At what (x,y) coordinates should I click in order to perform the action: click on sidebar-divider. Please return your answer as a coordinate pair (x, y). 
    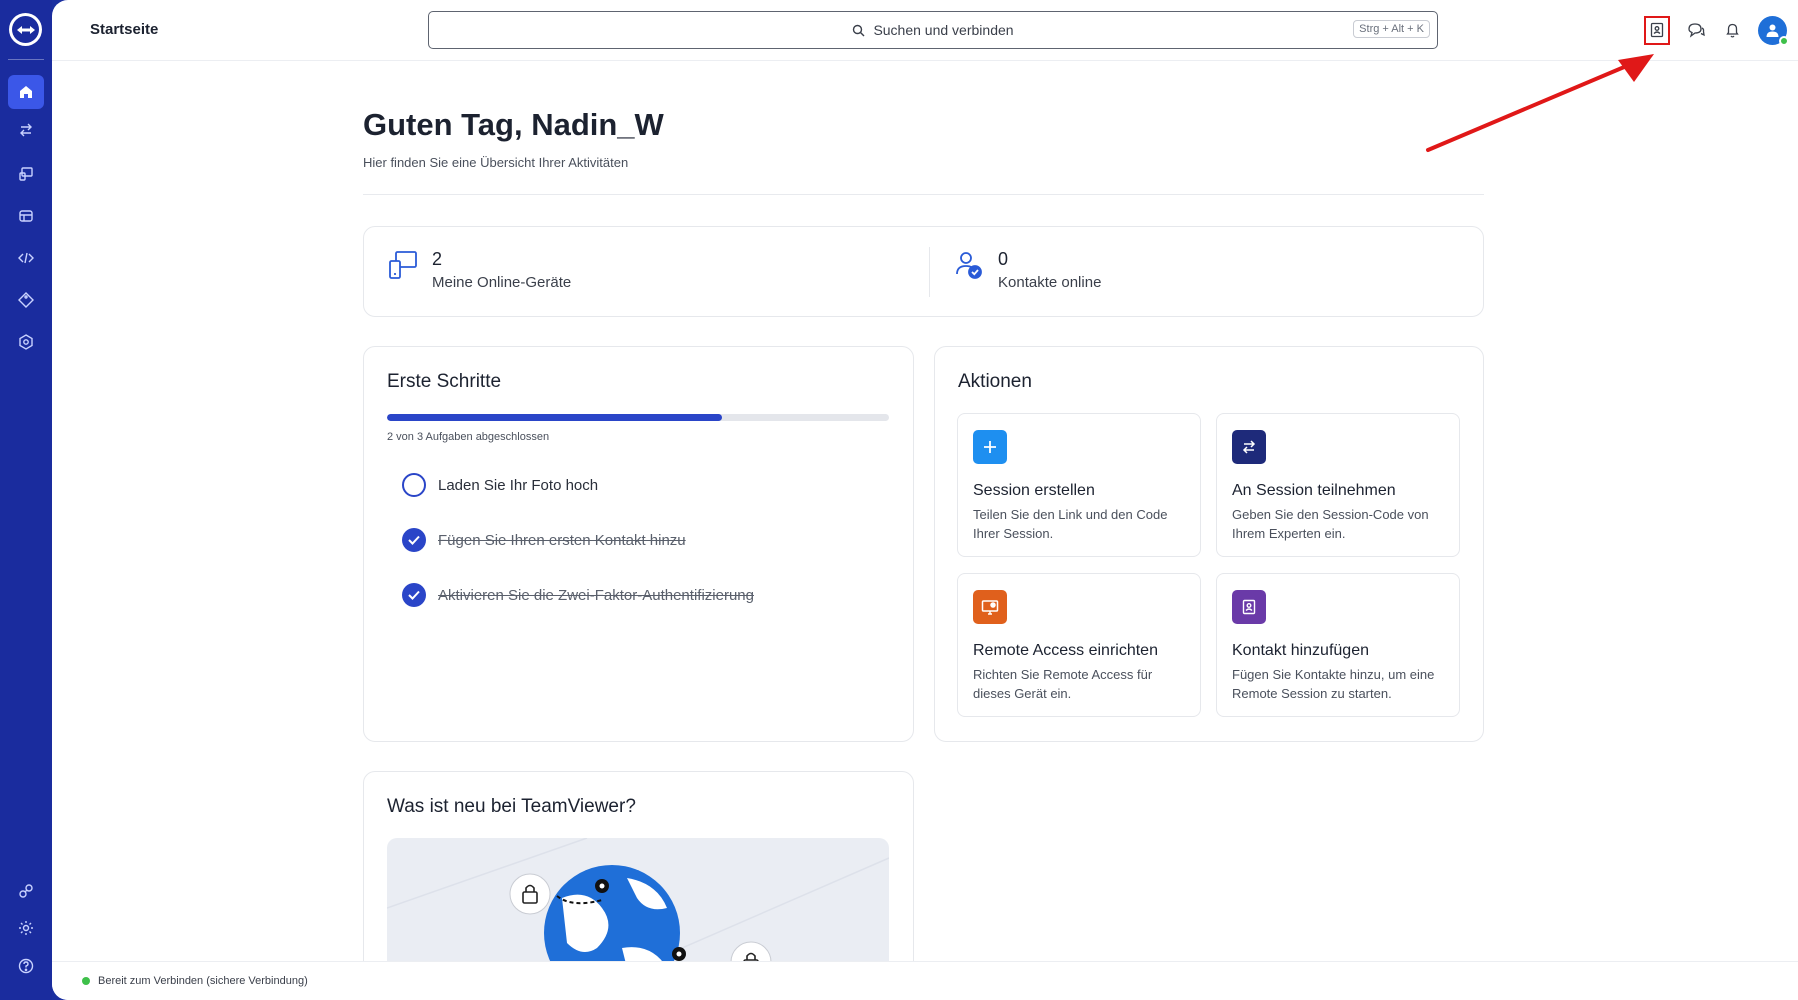
    Looking at the image, I should click on (26, 59).